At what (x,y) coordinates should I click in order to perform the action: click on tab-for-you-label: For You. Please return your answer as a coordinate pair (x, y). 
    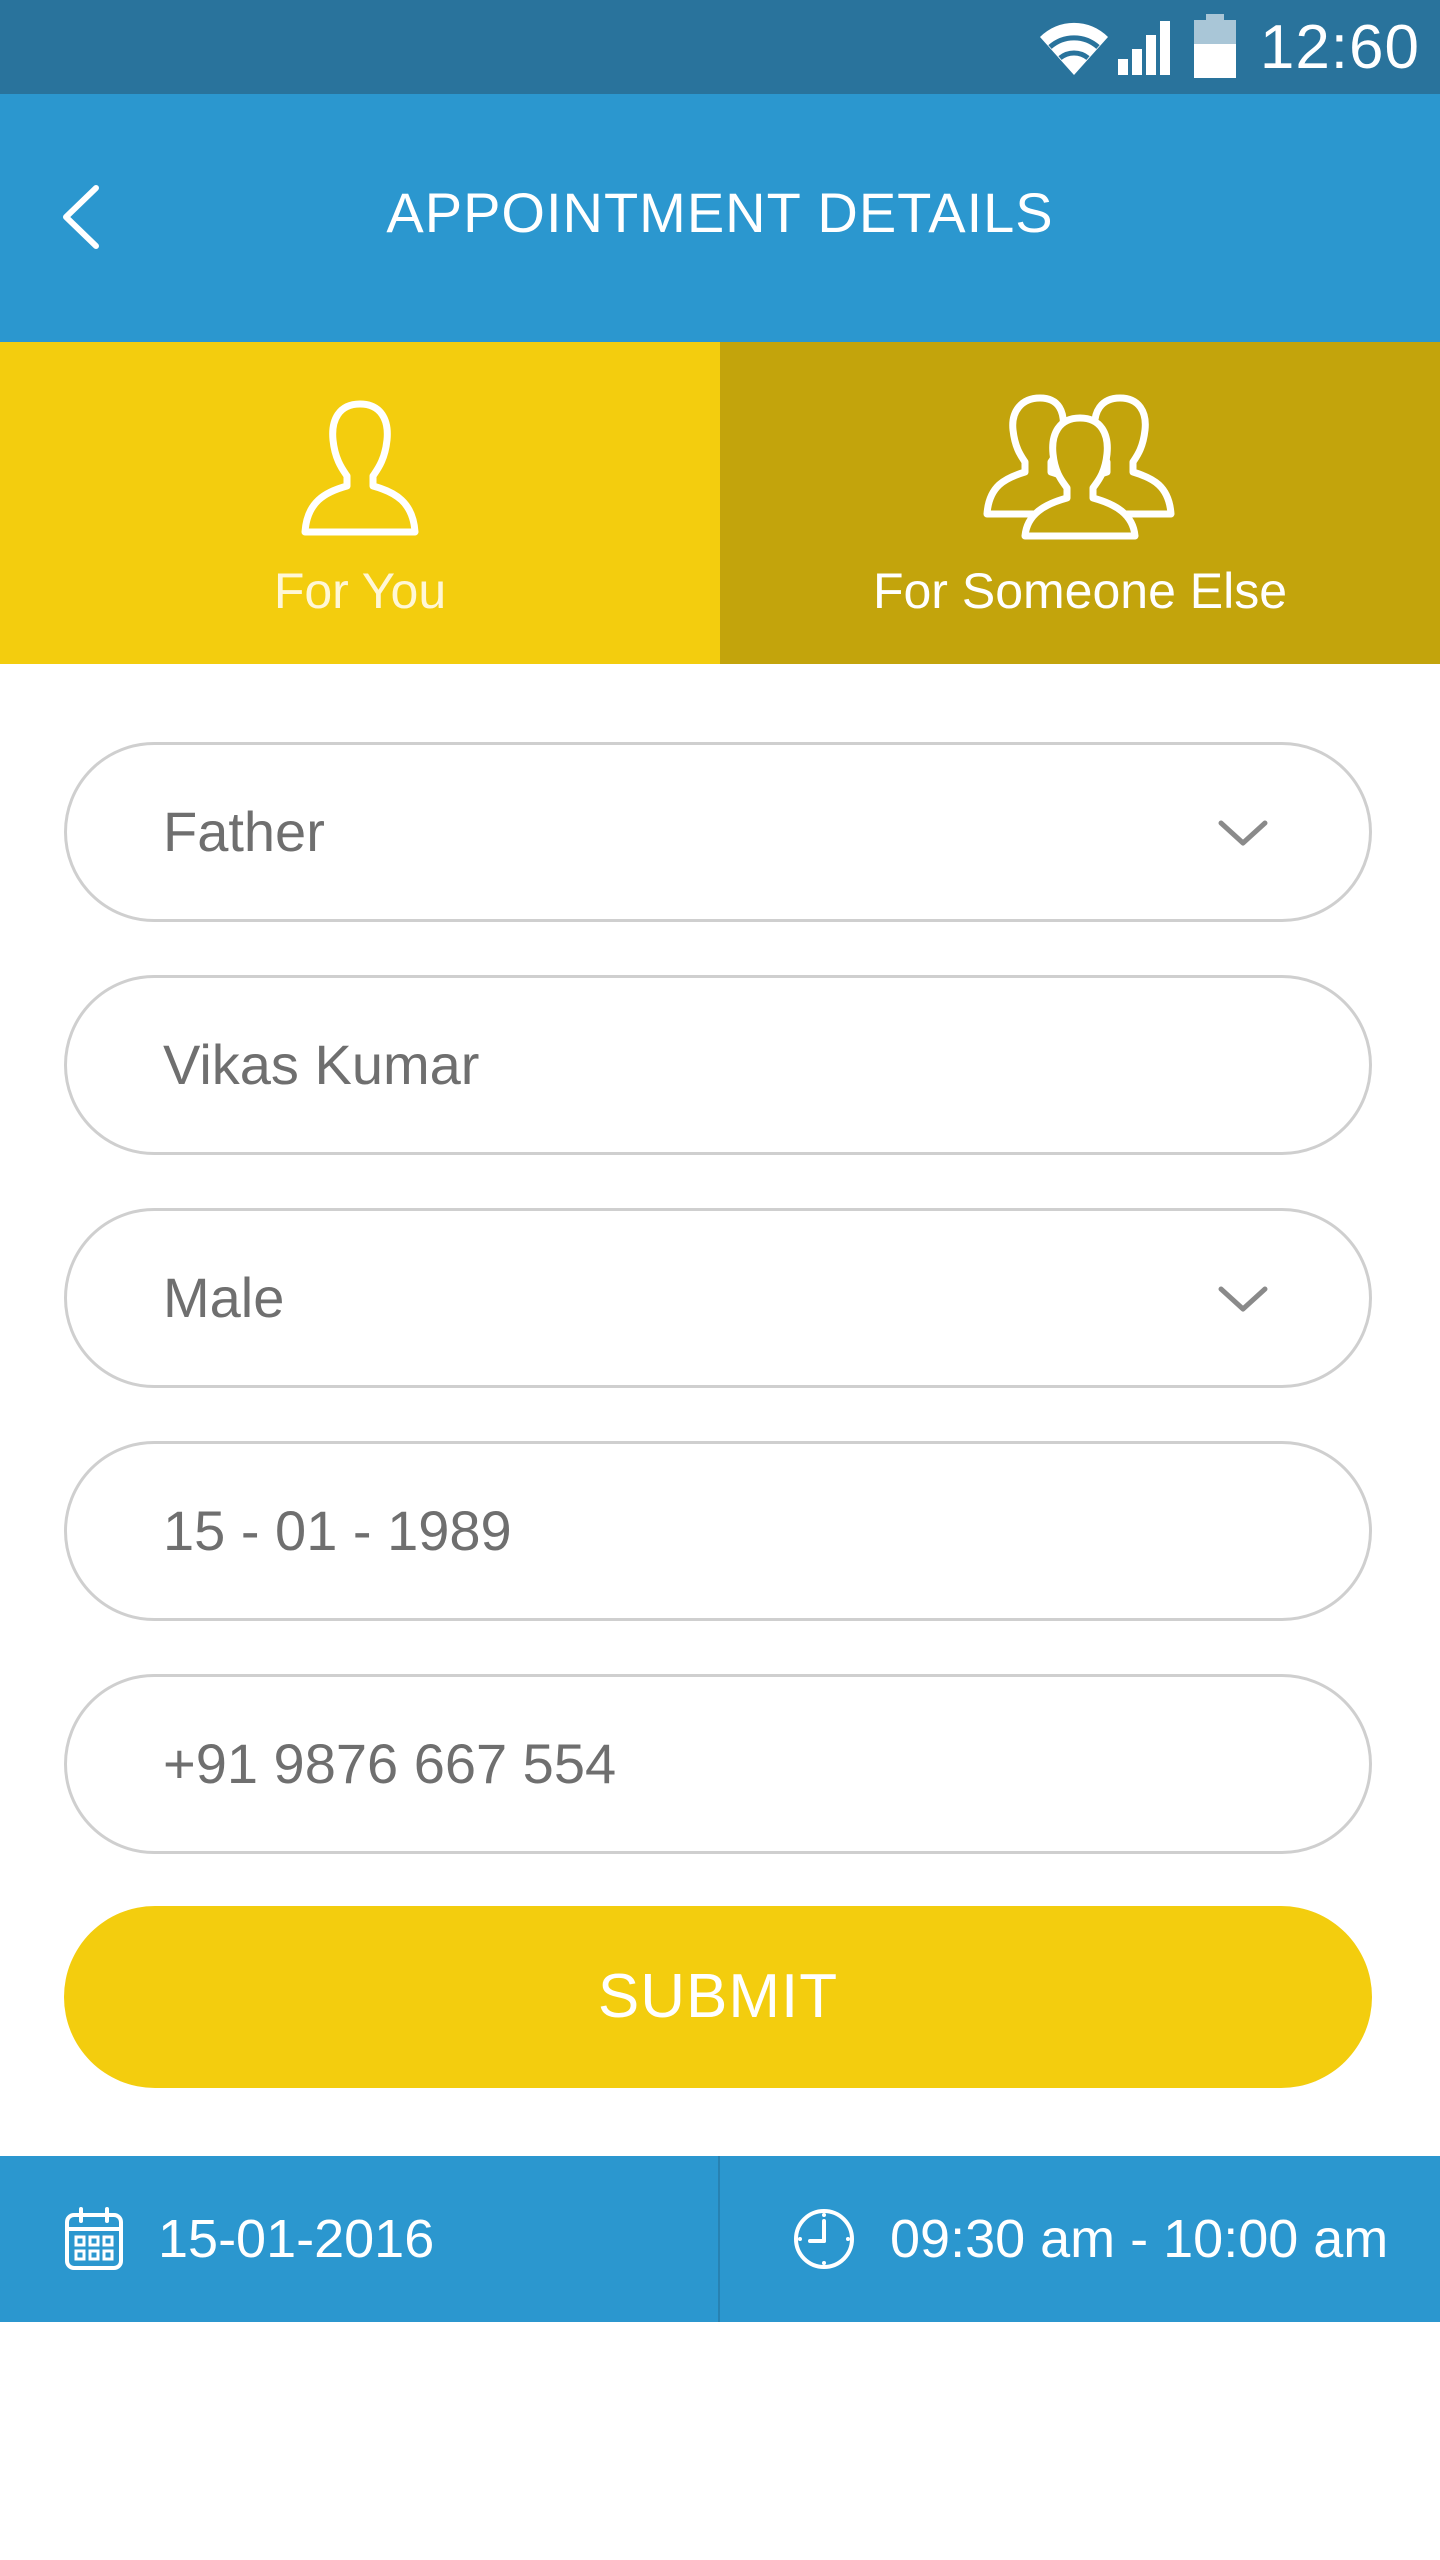
    Looking at the image, I should click on (360, 591).